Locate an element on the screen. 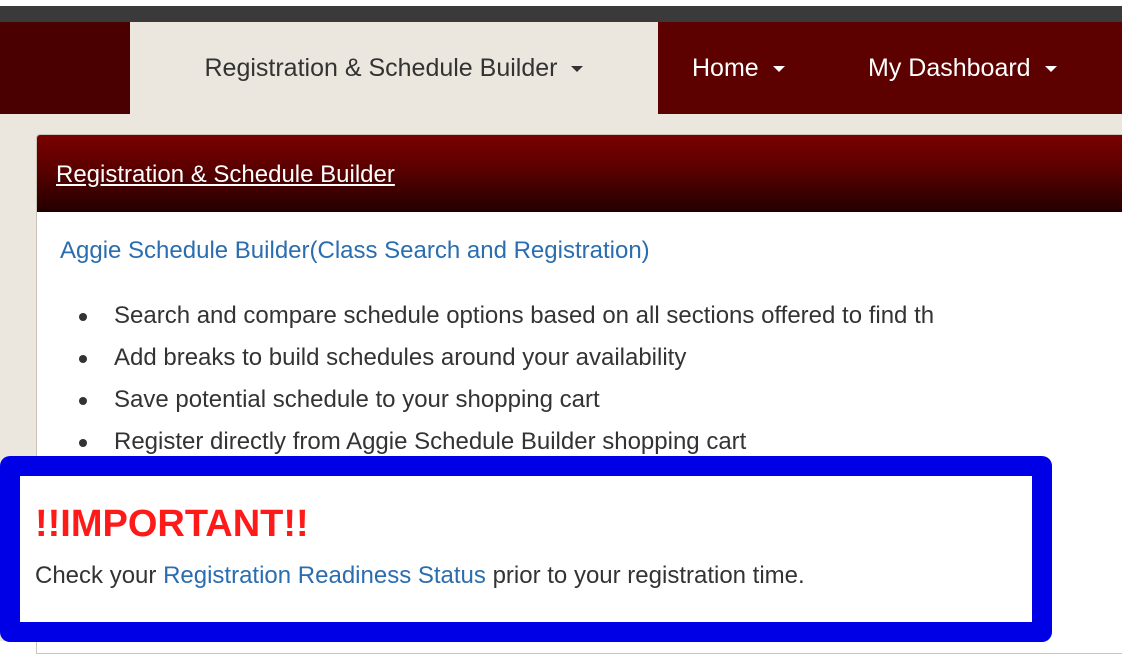 The image size is (1122, 654). nav-left-block is located at coordinates (65, 68).